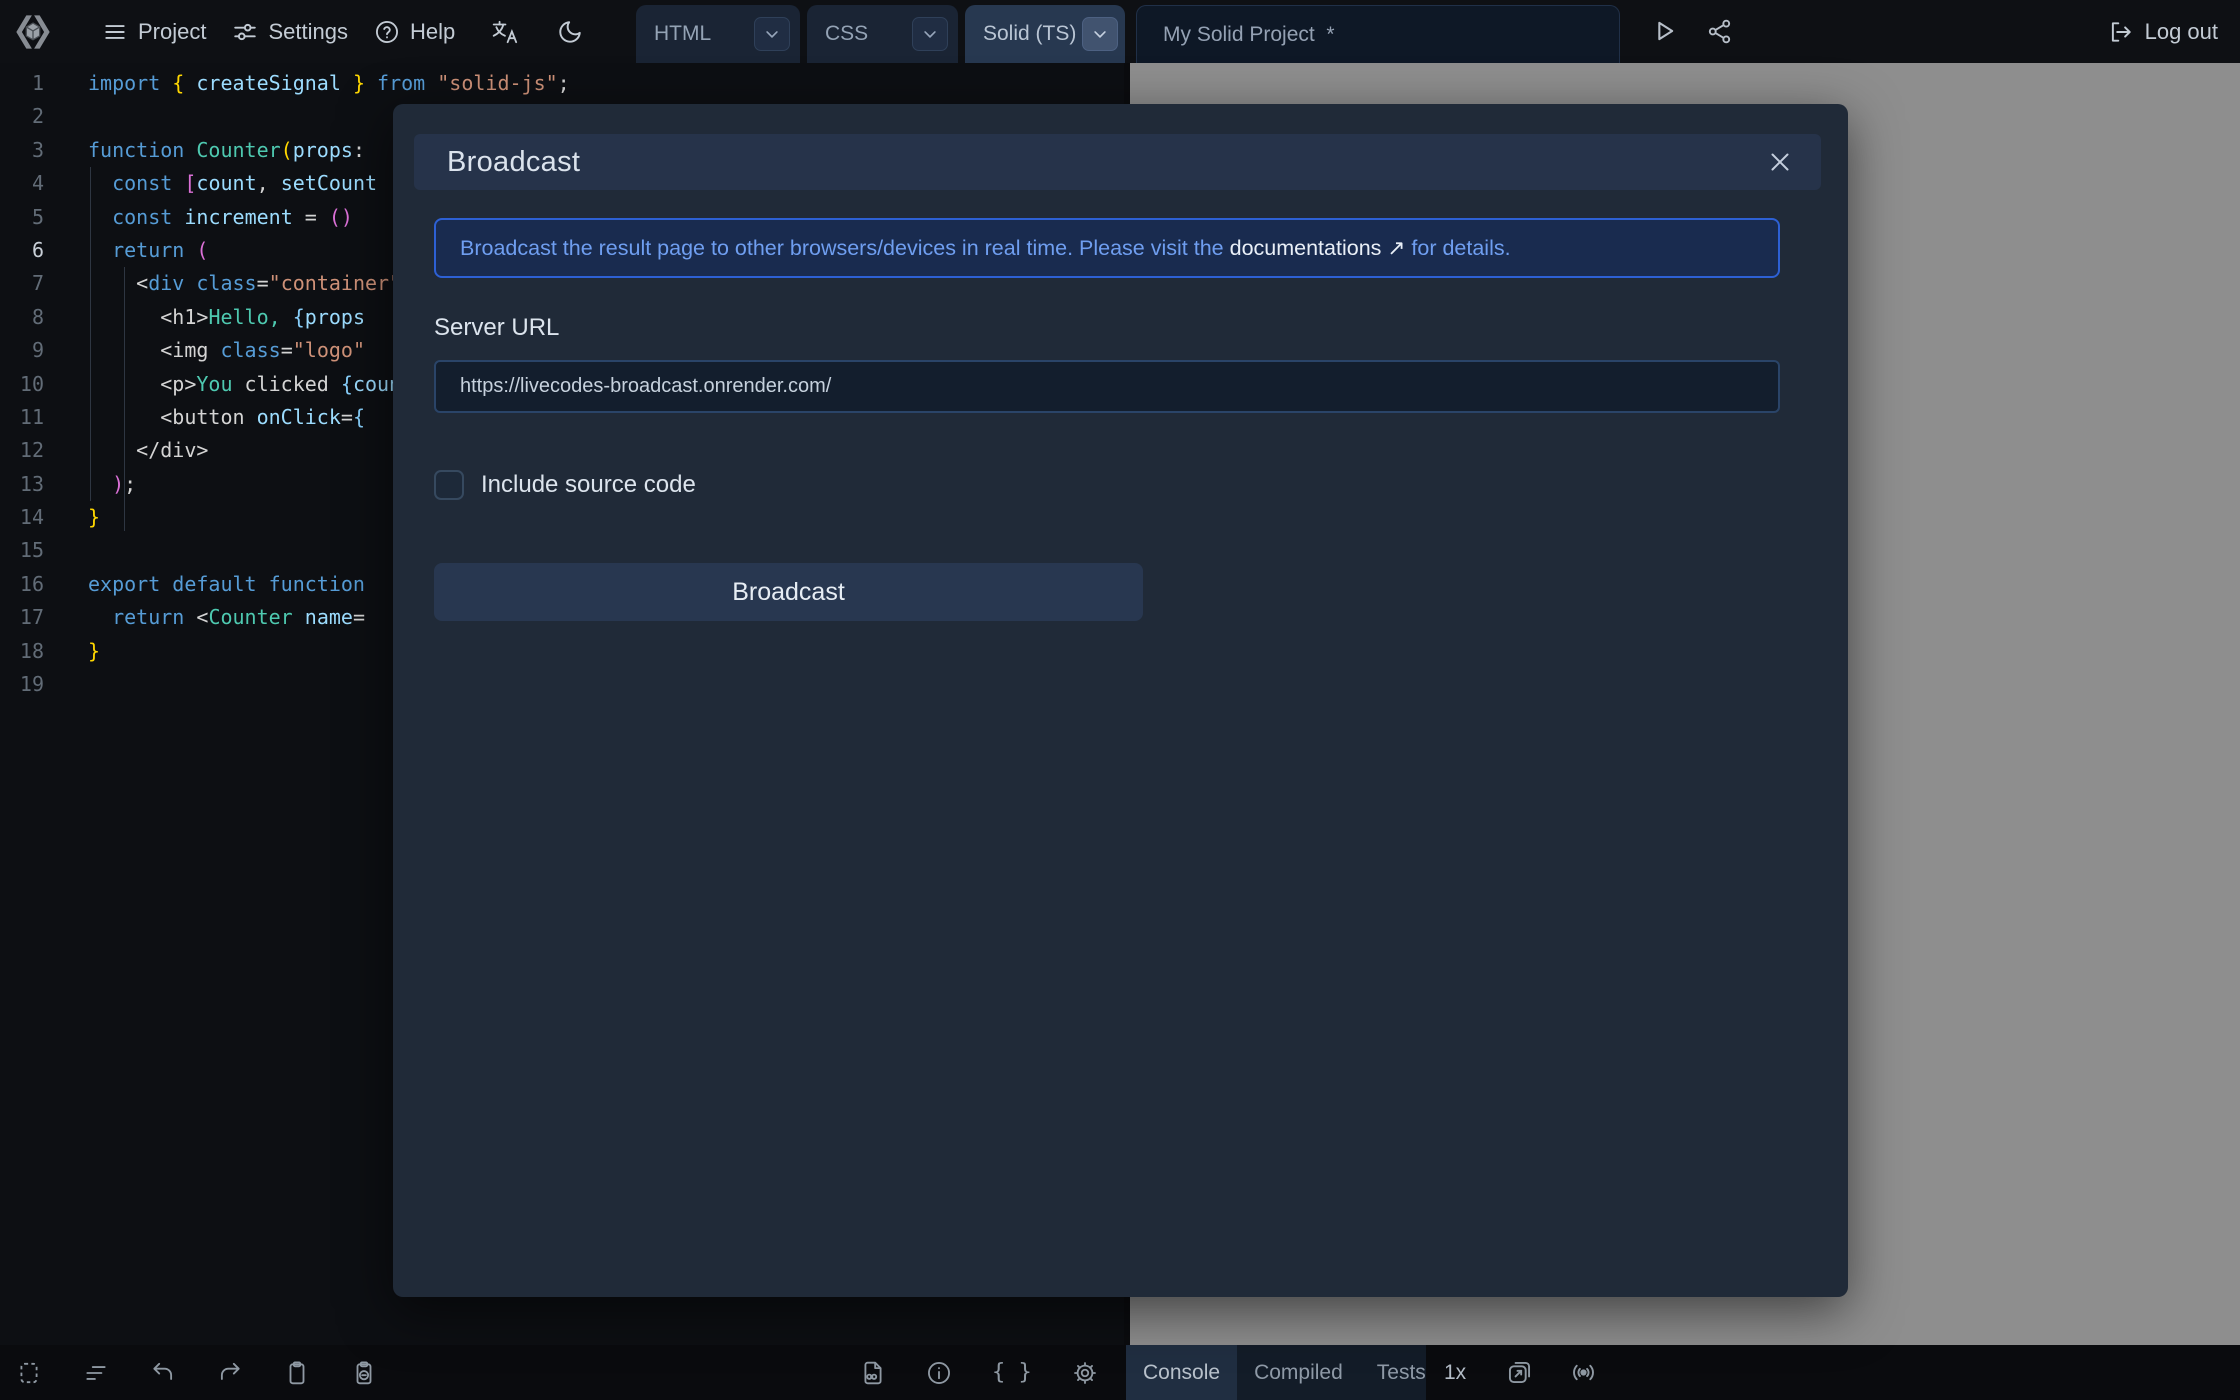  Describe the element at coordinates (1030, 33) in the screenshot. I see `tab-solid-ts-label: Solid (TS)` at that location.